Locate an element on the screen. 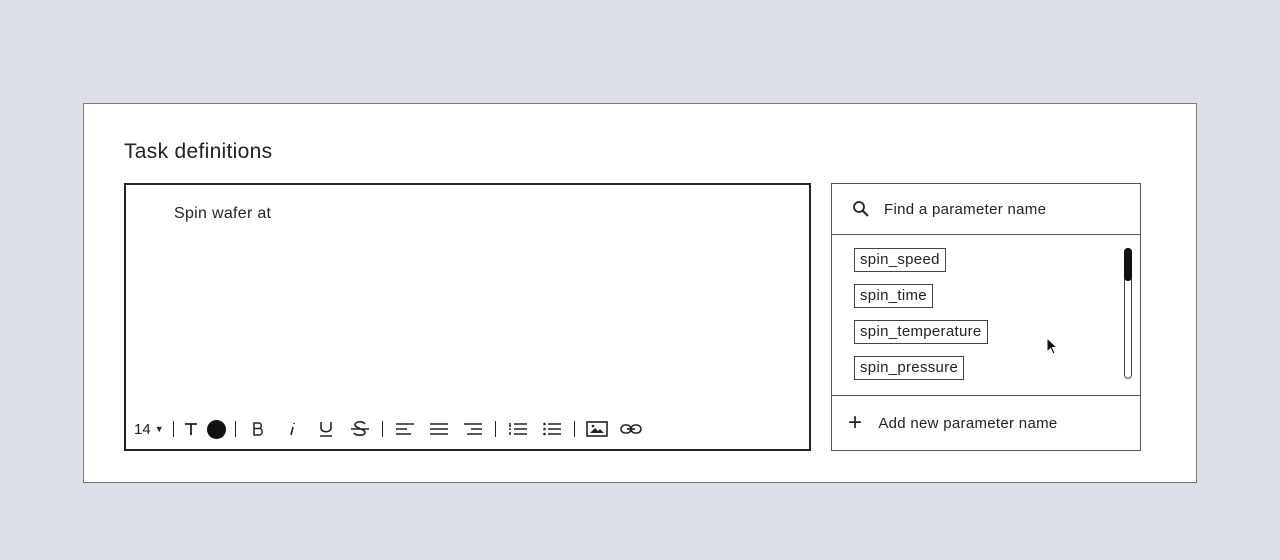 This screenshot has height=560, width=1280. insert-image-button is located at coordinates (597, 429).